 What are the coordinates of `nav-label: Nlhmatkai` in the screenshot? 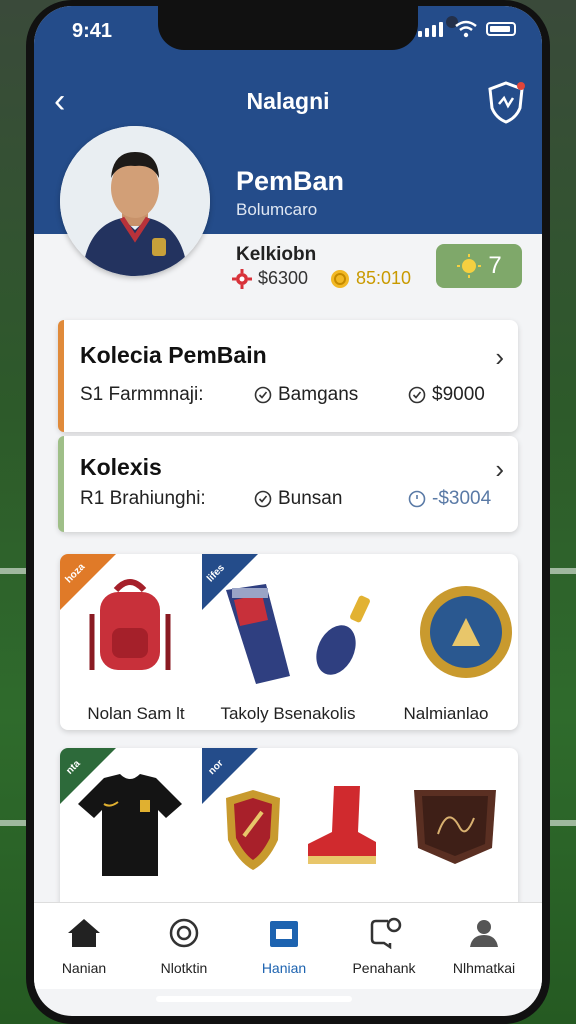 It's located at (484, 968).